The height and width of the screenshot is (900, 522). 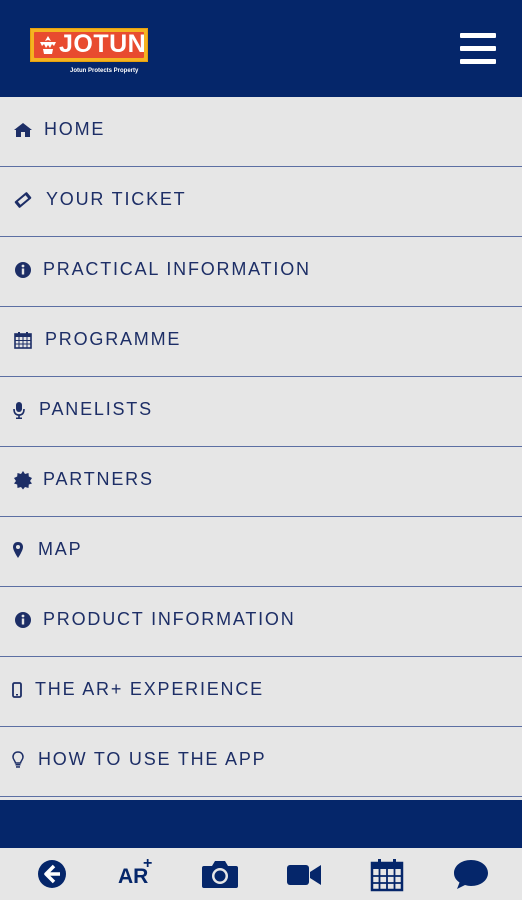 I want to click on menu-item-how-to-use: HOW TO USE THE APP, so click(x=261, y=762).